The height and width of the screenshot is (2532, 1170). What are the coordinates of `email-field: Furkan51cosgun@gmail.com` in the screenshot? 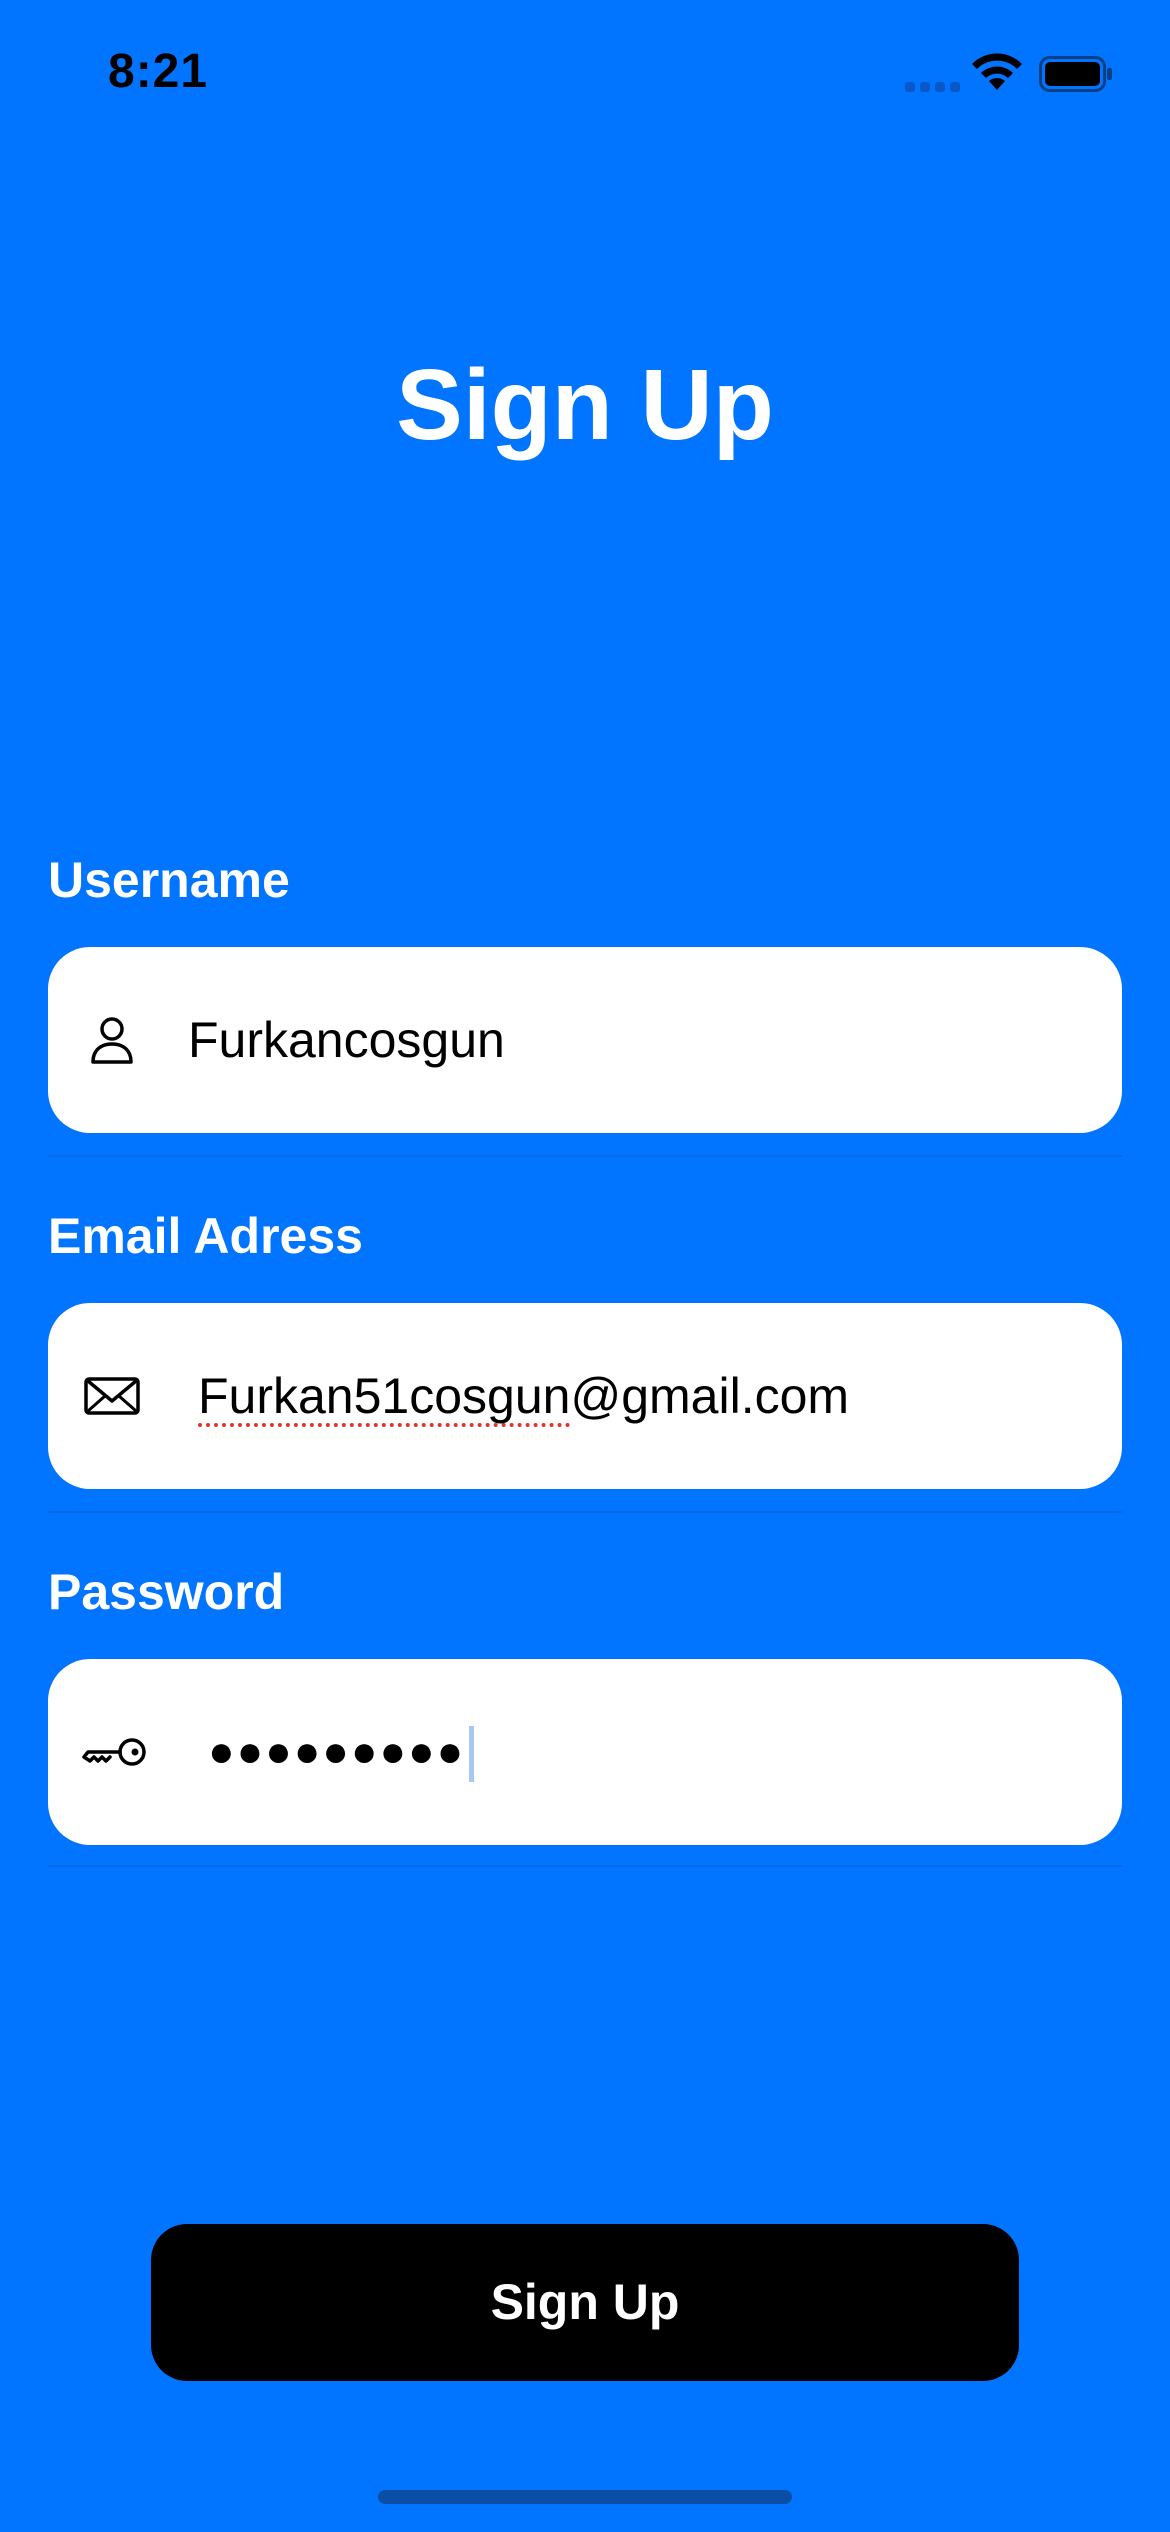 It's located at (585, 1396).